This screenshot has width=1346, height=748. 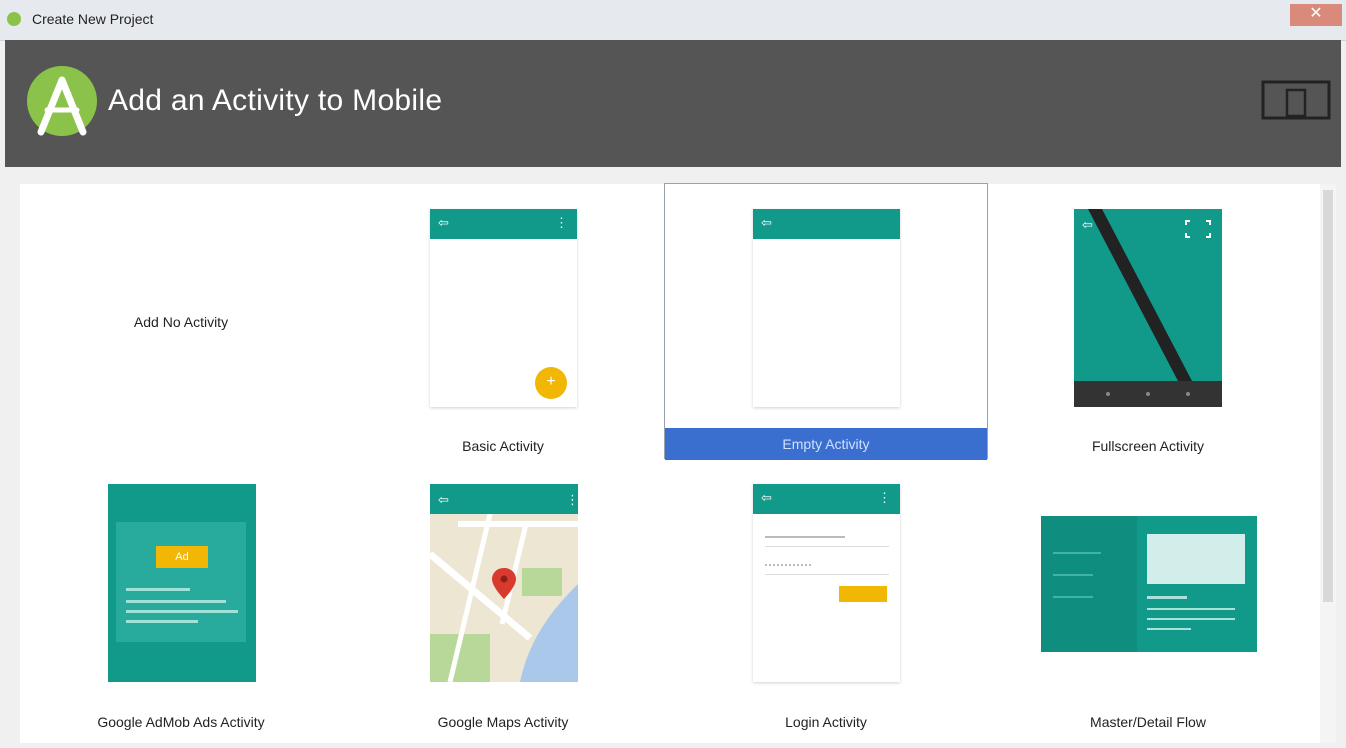 I want to click on window-title: Create New Project, so click(x=93, y=19).